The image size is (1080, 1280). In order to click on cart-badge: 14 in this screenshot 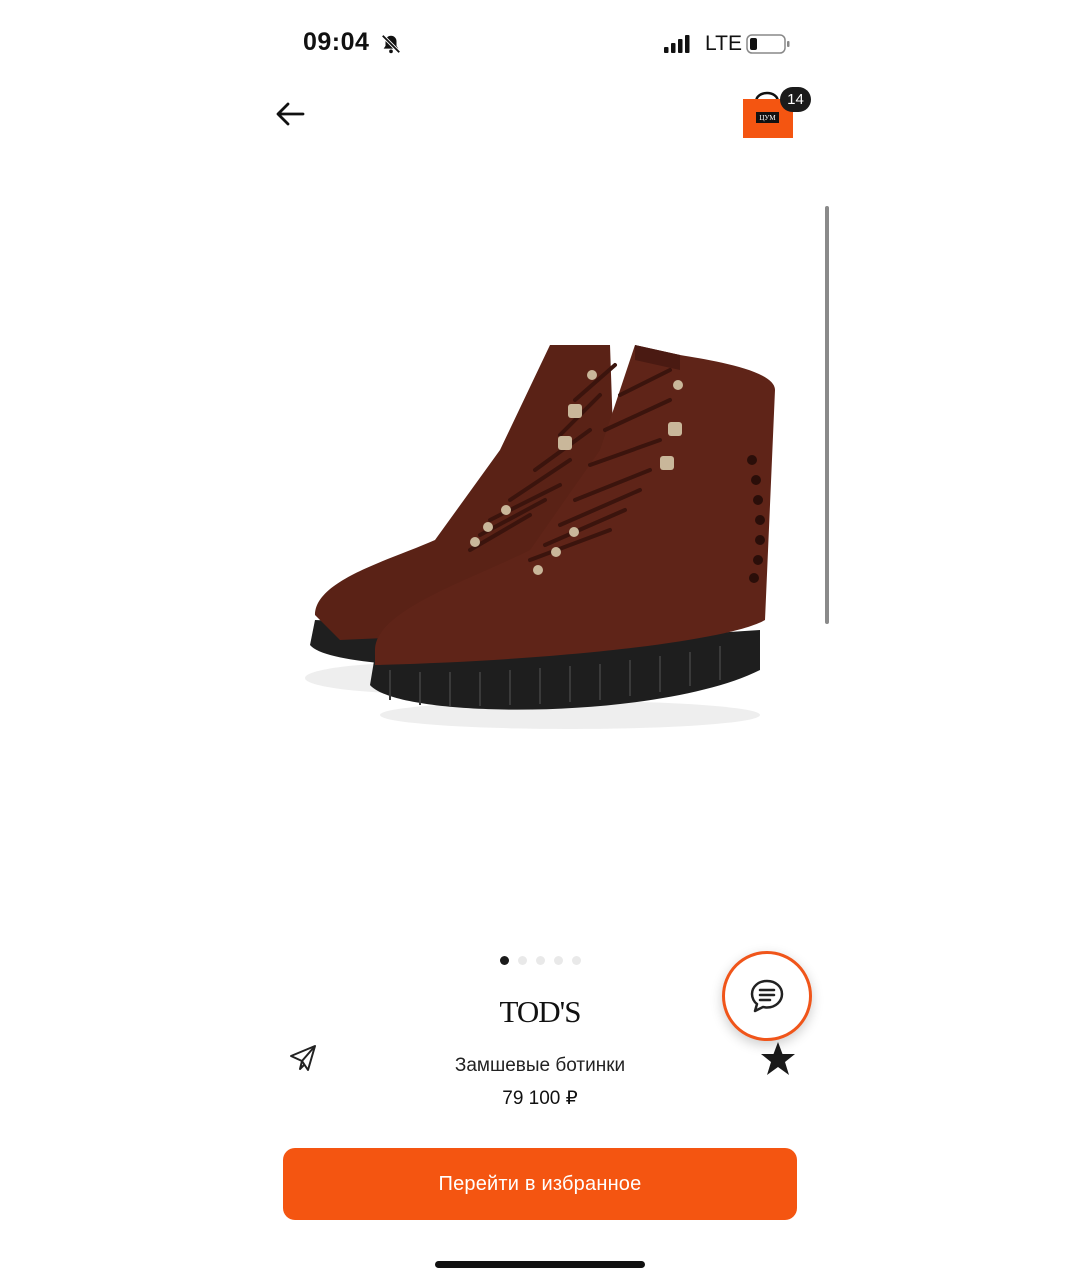, I will do `click(795, 99)`.